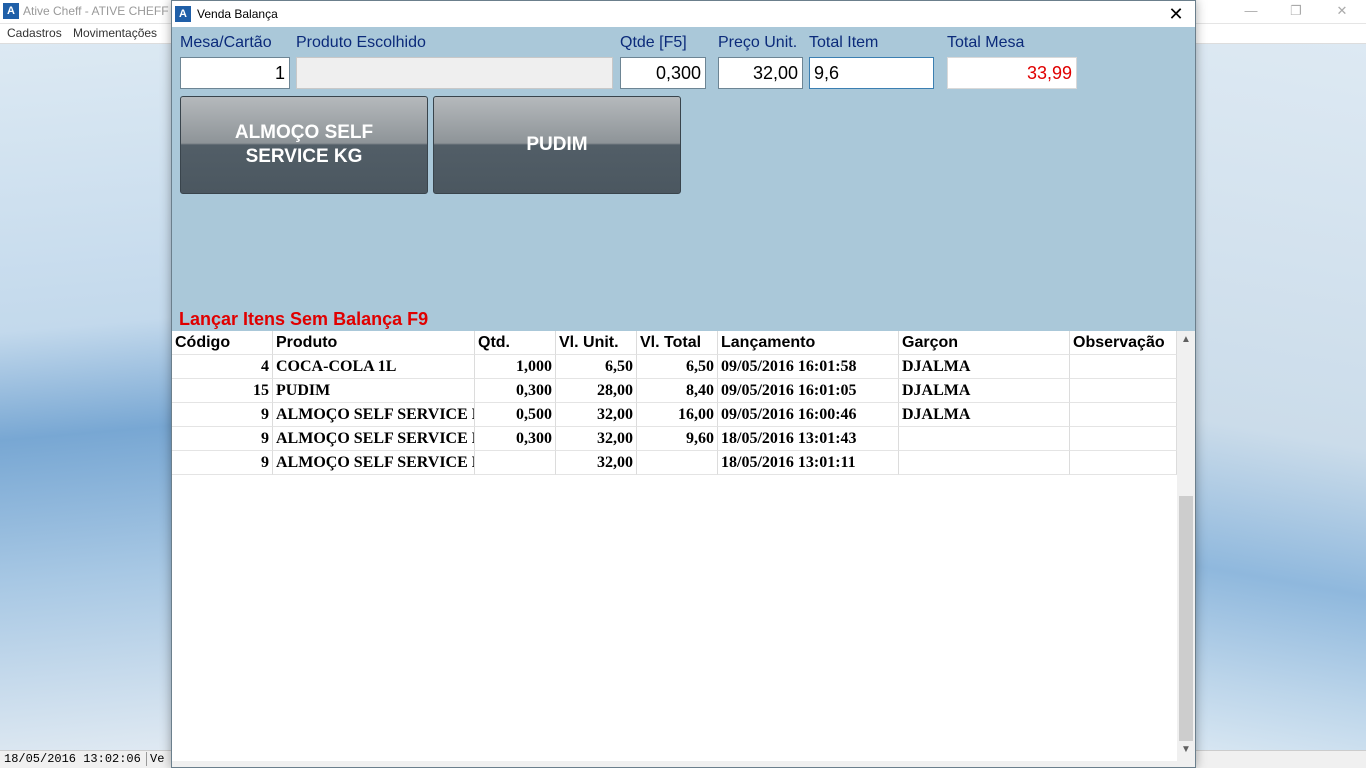 This screenshot has width=1366, height=768. I want to click on cell-lancamento: 09/05/2016 16:00:46, so click(808, 415).